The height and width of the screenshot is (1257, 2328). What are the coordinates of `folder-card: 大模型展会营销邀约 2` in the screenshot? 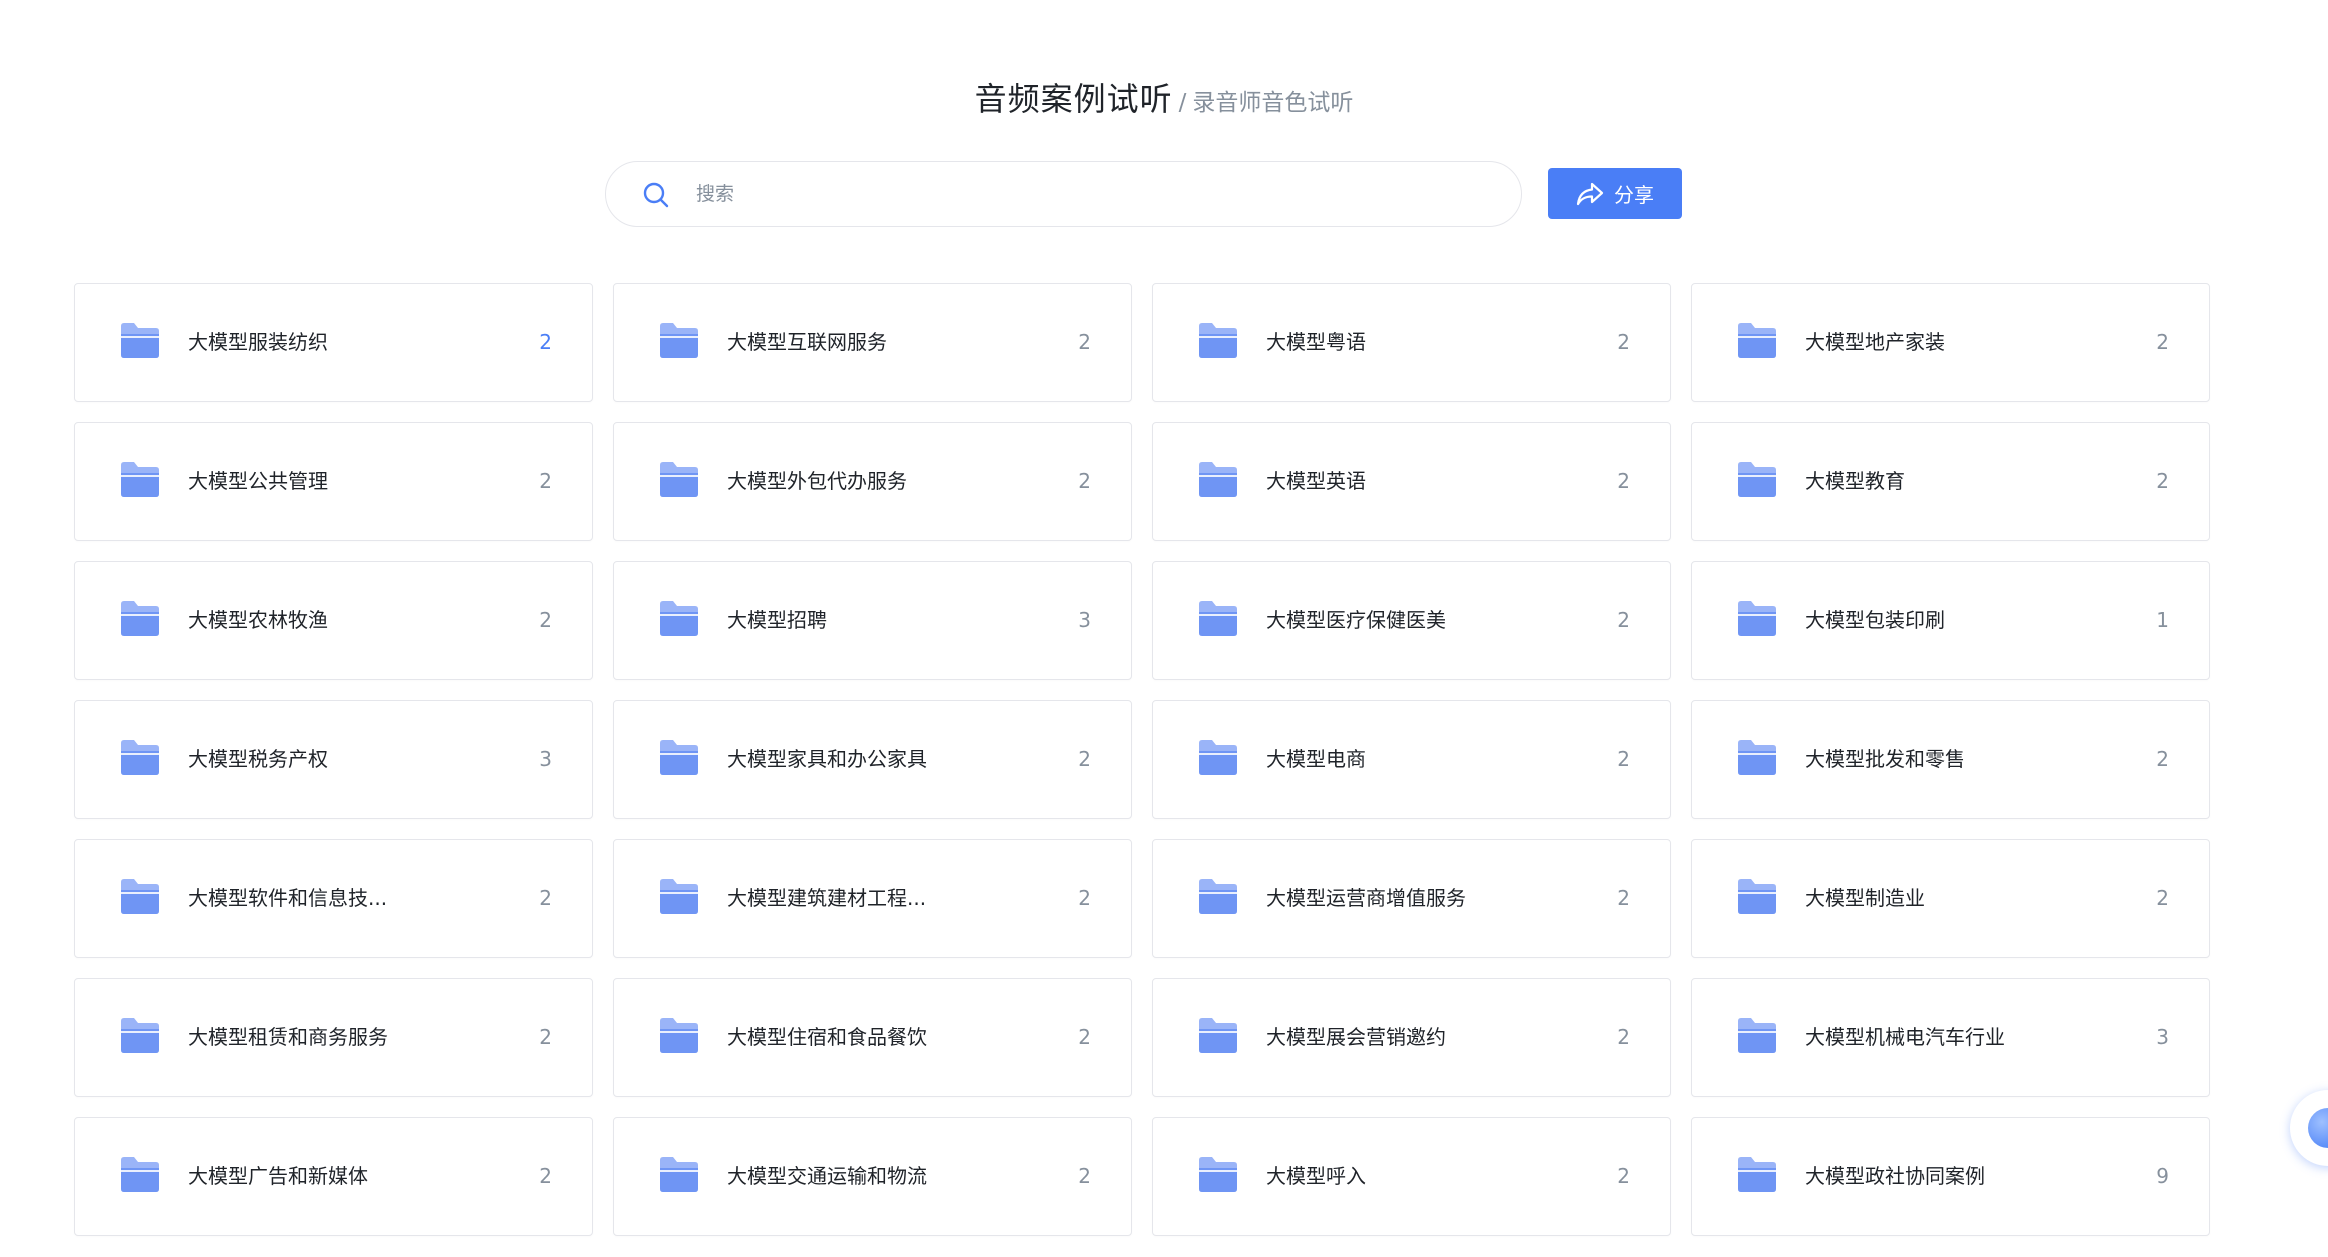 It's located at (1411, 1037).